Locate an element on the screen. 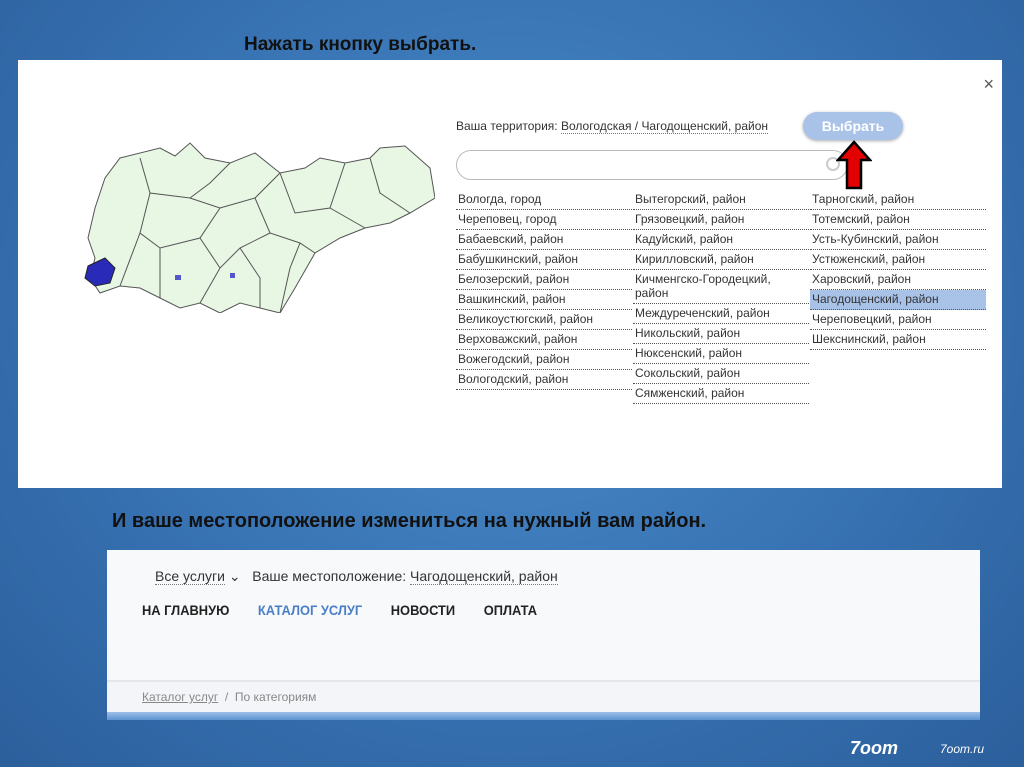 The height and width of the screenshot is (767, 1024). main-nav: НА ГЛАВНУЮ КАТАЛОГ УСЛУГ НОВОСТИ ОПЛАТА is located at coordinates (339, 610).